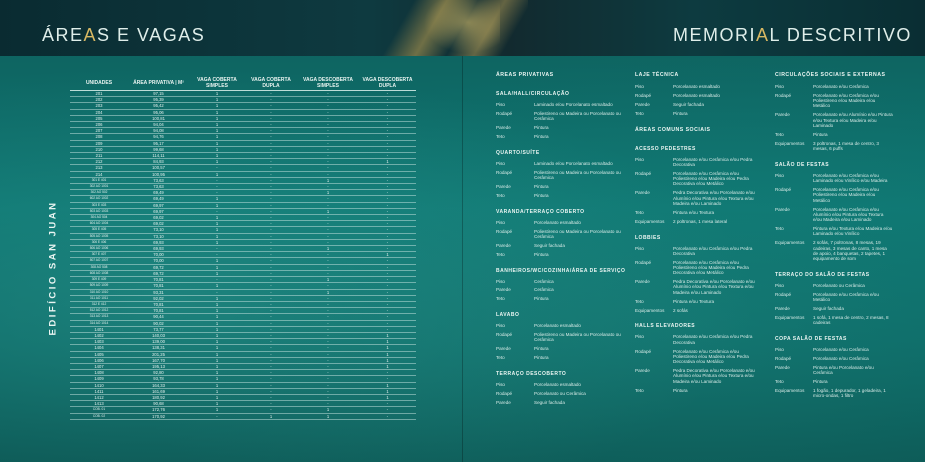  I want to click on table-cell: 1, so click(271, 416).